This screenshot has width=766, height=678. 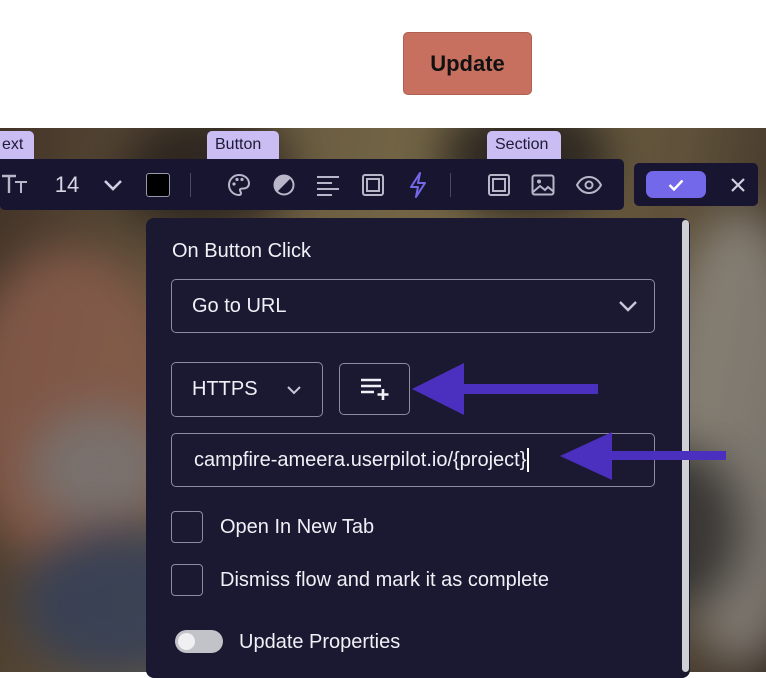 What do you see at coordinates (312, 184) in the screenshot?
I see `formatting-toolbar: 14` at bounding box center [312, 184].